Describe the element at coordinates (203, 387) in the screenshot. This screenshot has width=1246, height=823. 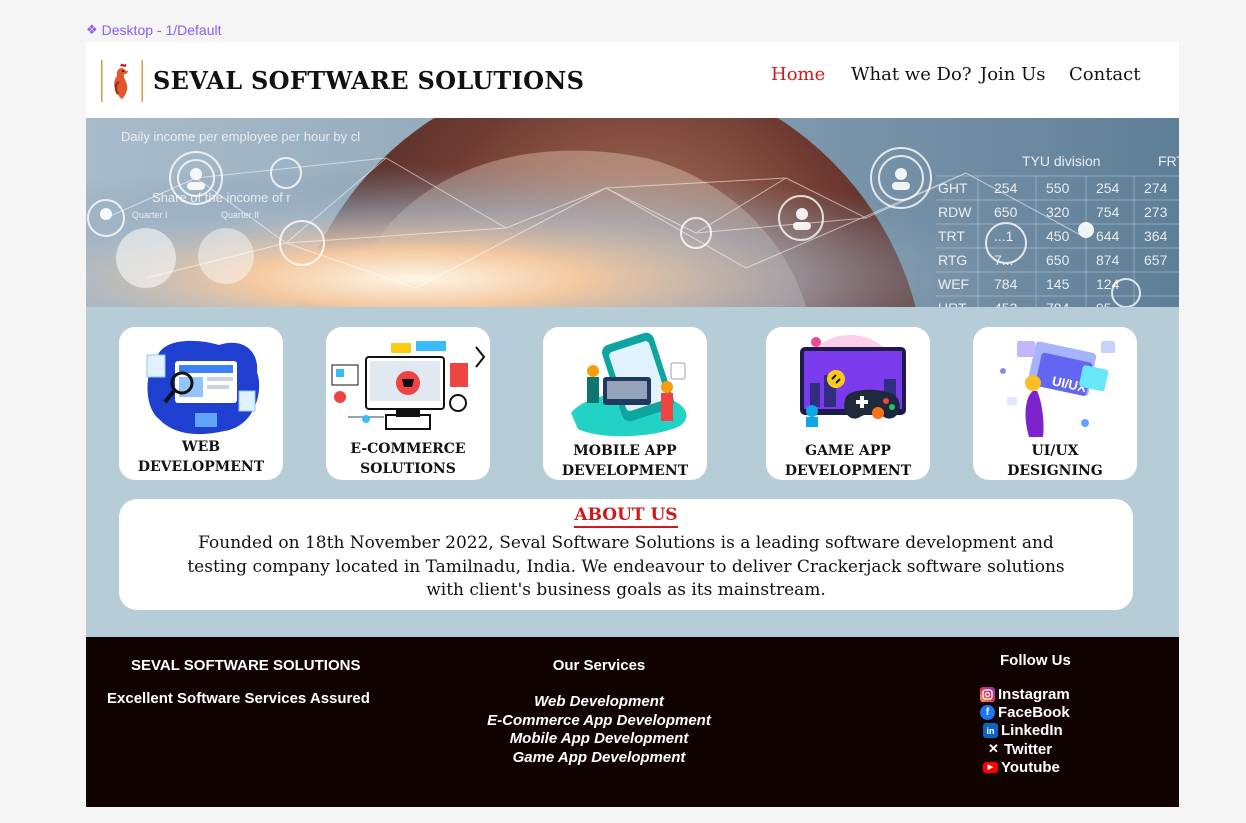
I see `web-development-illustration-icon` at that location.